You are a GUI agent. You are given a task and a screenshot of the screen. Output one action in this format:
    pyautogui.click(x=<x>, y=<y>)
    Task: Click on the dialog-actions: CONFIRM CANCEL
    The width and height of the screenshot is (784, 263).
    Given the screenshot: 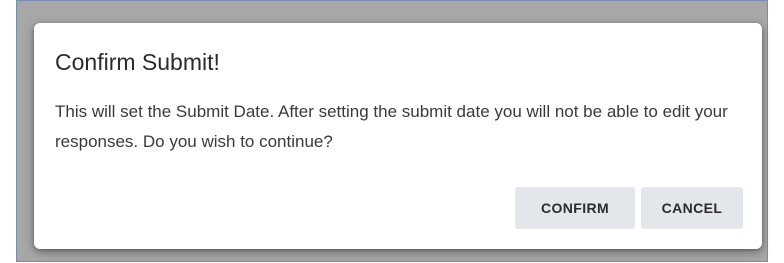 What is the action you would take?
    pyautogui.click(x=629, y=208)
    